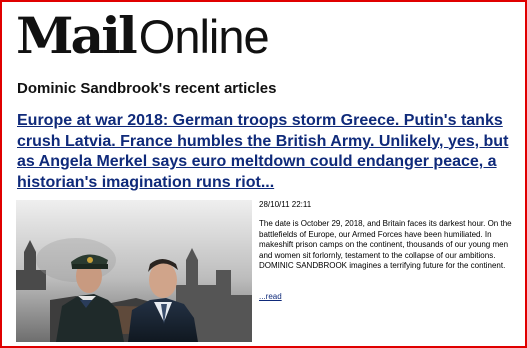  I want to click on logo-mail-text: Mail, so click(77, 36).